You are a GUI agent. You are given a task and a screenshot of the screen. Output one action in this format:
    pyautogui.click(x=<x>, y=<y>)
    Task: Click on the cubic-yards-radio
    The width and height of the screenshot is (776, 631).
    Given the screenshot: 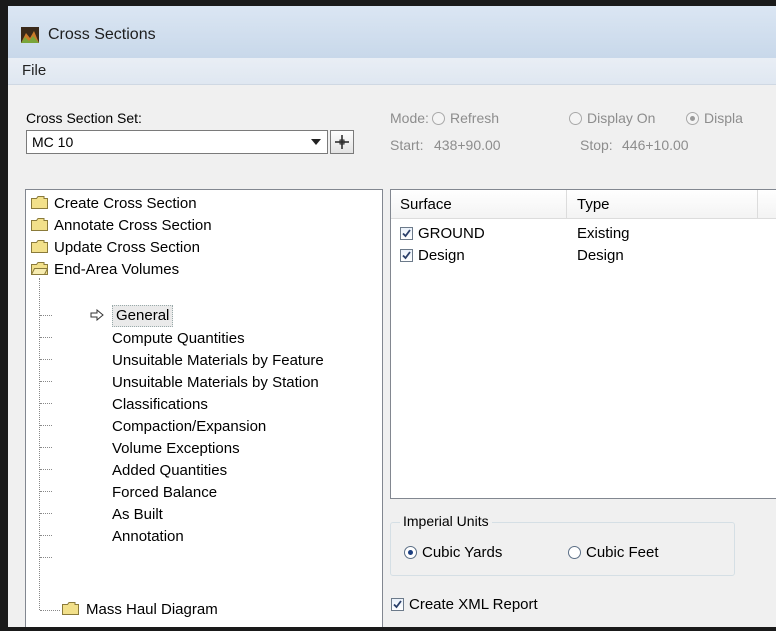 What is the action you would take?
    pyautogui.click(x=410, y=552)
    